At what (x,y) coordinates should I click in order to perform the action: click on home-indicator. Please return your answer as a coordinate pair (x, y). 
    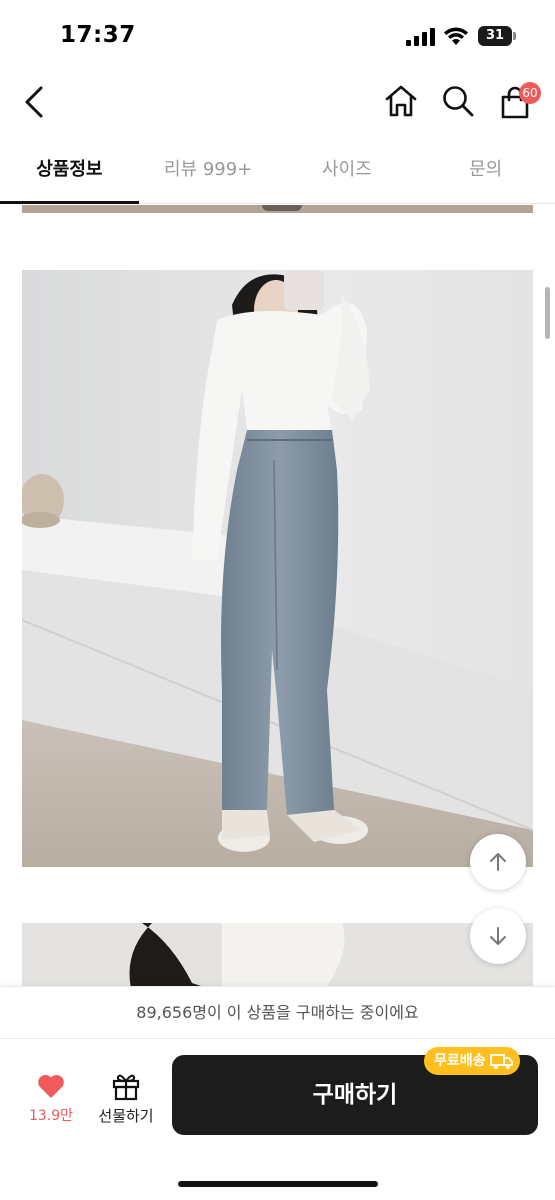
    Looking at the image, I should click on (278, 1184).